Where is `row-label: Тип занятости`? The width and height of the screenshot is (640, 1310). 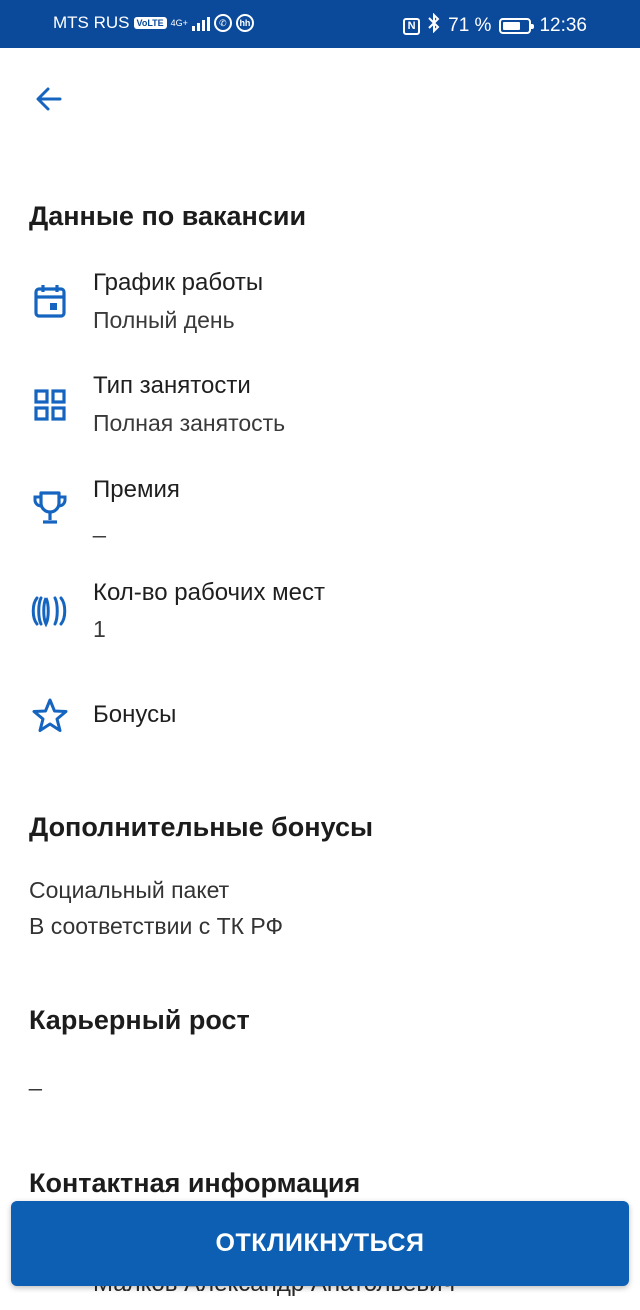
row-label: Тип занятости is located at coordinates (172, 385).